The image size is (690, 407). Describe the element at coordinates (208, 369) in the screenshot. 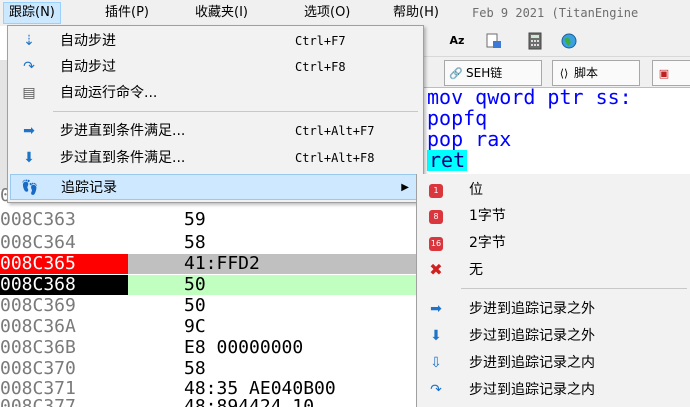

I see `table-row: 008C370 58` at that location.